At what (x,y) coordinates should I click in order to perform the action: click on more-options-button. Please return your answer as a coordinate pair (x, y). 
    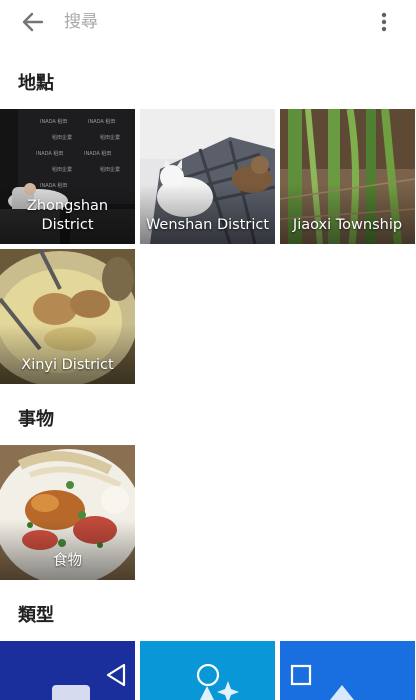
    Looking at the image, I should click on (384, 22).